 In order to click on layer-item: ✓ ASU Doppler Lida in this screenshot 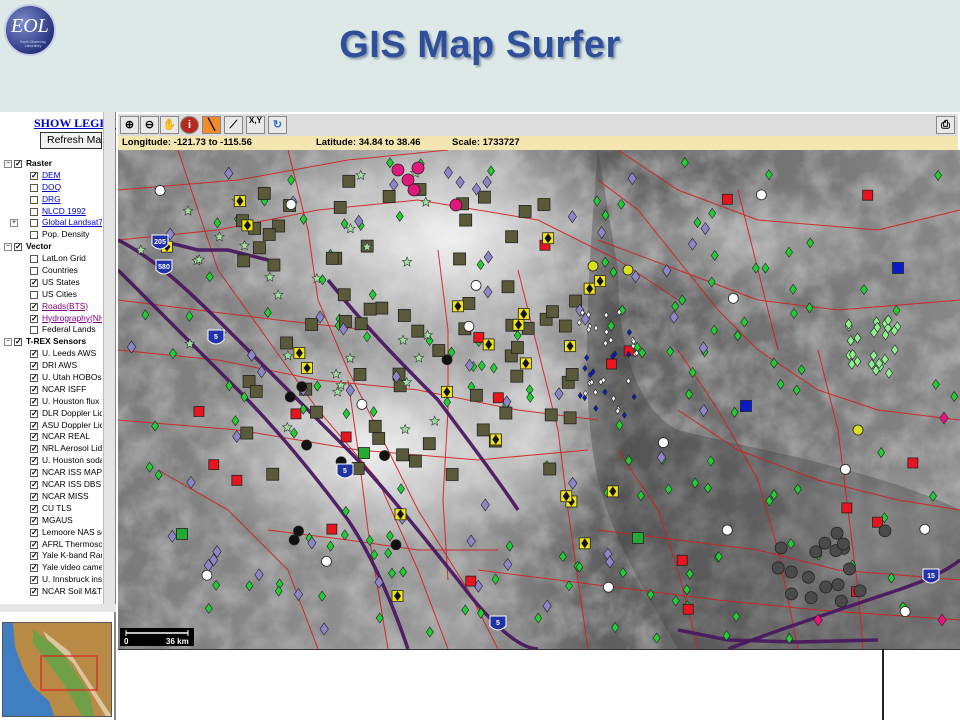, I will do `click(52, 426)`.